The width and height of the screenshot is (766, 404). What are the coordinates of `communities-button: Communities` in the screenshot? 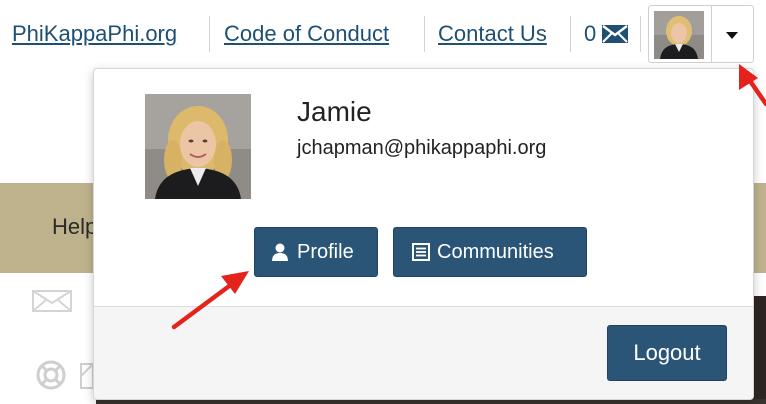 It's located at (490, 252).